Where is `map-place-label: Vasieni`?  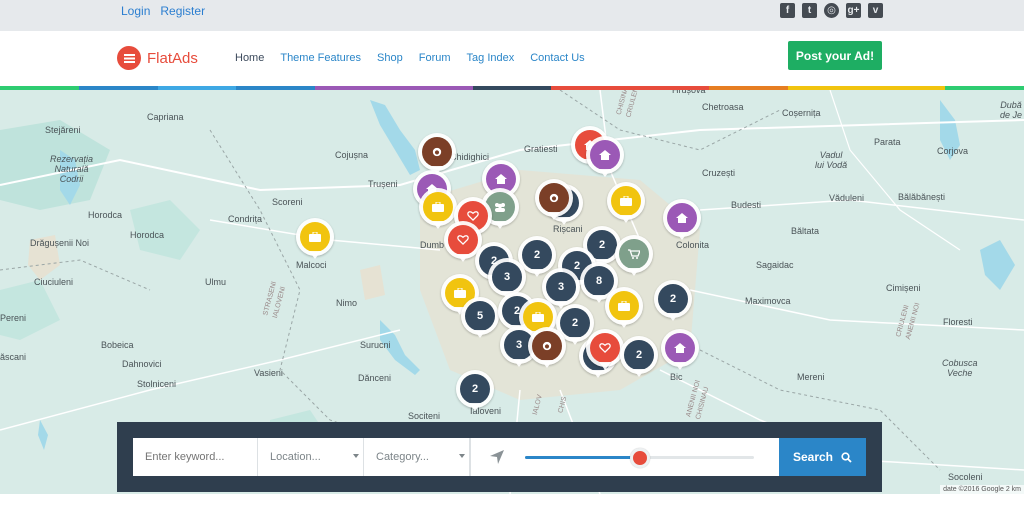
map-place-label: Vasieni is located at coordinates (268, 373).